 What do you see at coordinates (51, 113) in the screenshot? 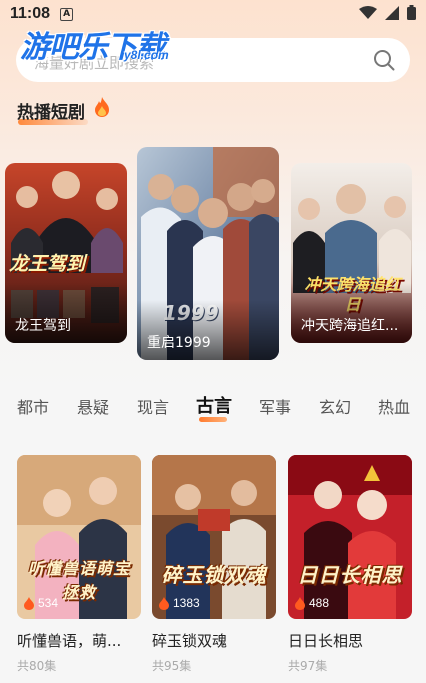
I see `section-title: 热播短剧` at bounding box center [51, 113].